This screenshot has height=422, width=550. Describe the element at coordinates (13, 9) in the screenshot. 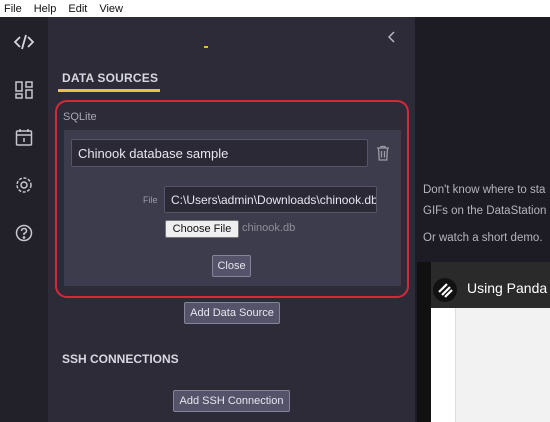

I see `menu-file: File` at that location.